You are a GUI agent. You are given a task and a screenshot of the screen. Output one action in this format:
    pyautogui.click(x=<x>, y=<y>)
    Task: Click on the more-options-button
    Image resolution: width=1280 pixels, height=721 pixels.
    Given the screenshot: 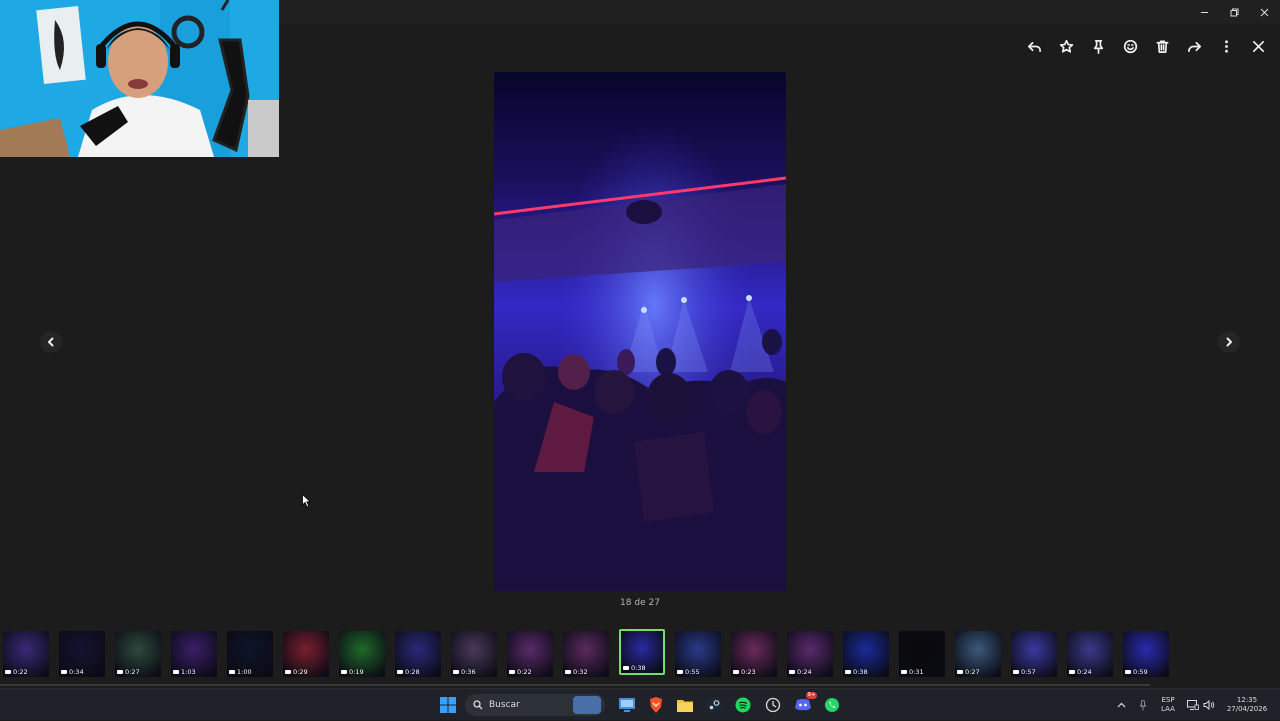 What is the action you would take?
    pyautogui.click(x=1226, y=46)
    